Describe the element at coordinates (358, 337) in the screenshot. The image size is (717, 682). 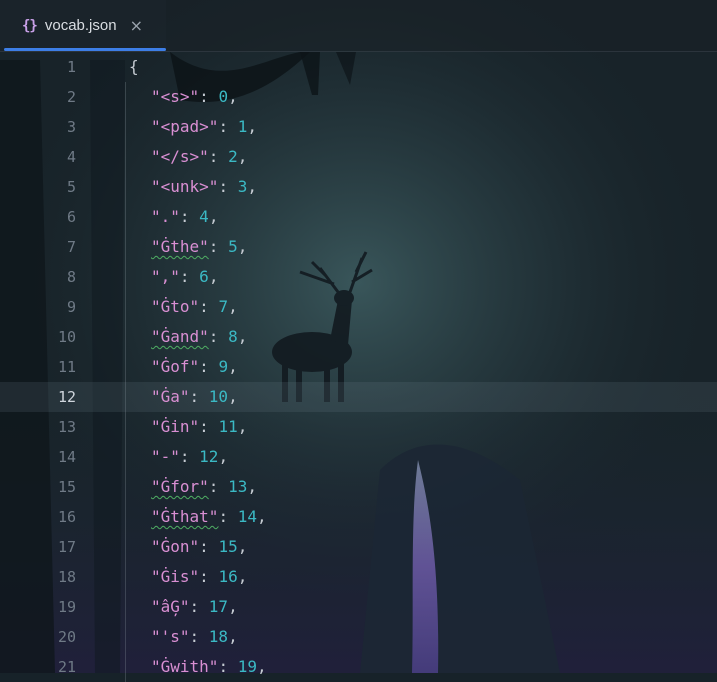
I see `editor-line: 10 "Ġand": 8,` at that location.